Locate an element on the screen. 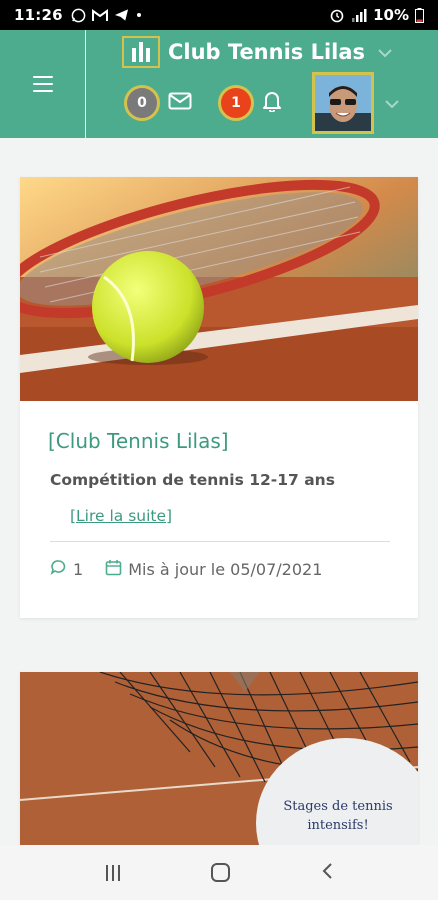  status-time: 11:26 is located at coordinates (38, 15).